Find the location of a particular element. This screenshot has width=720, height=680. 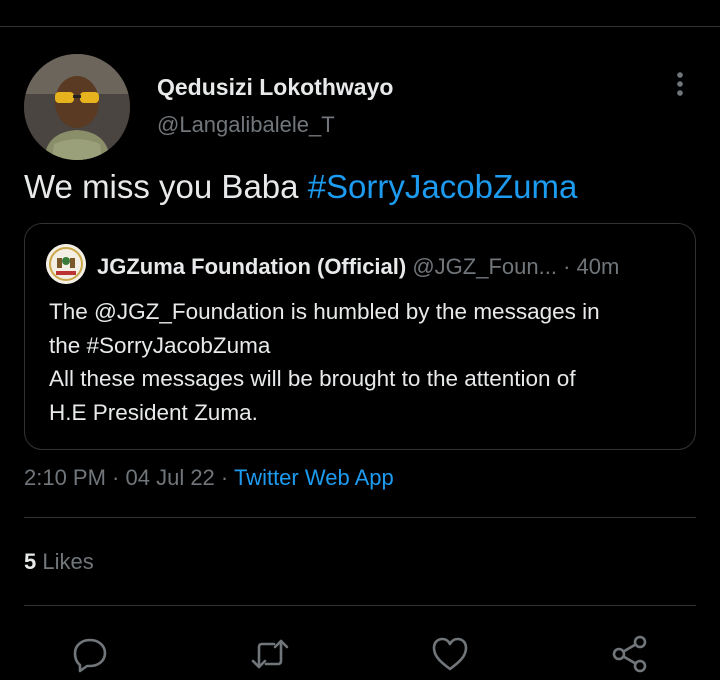

tweet-date: 04 Jul 22 is located at coordinates (170, 477).